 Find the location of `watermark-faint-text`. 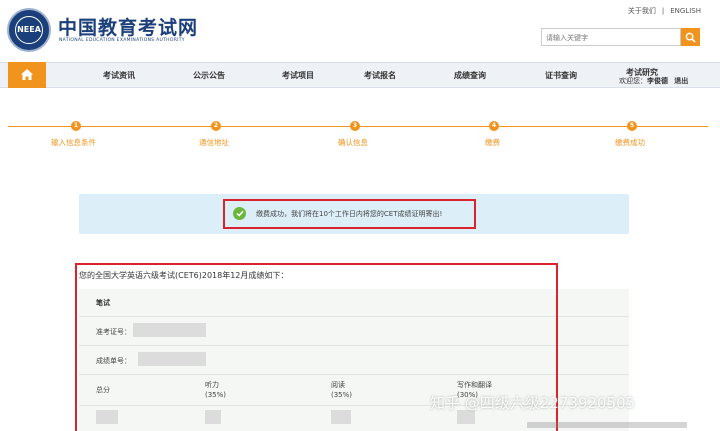

watermark-faint-text is located at coordinates (607, 425).